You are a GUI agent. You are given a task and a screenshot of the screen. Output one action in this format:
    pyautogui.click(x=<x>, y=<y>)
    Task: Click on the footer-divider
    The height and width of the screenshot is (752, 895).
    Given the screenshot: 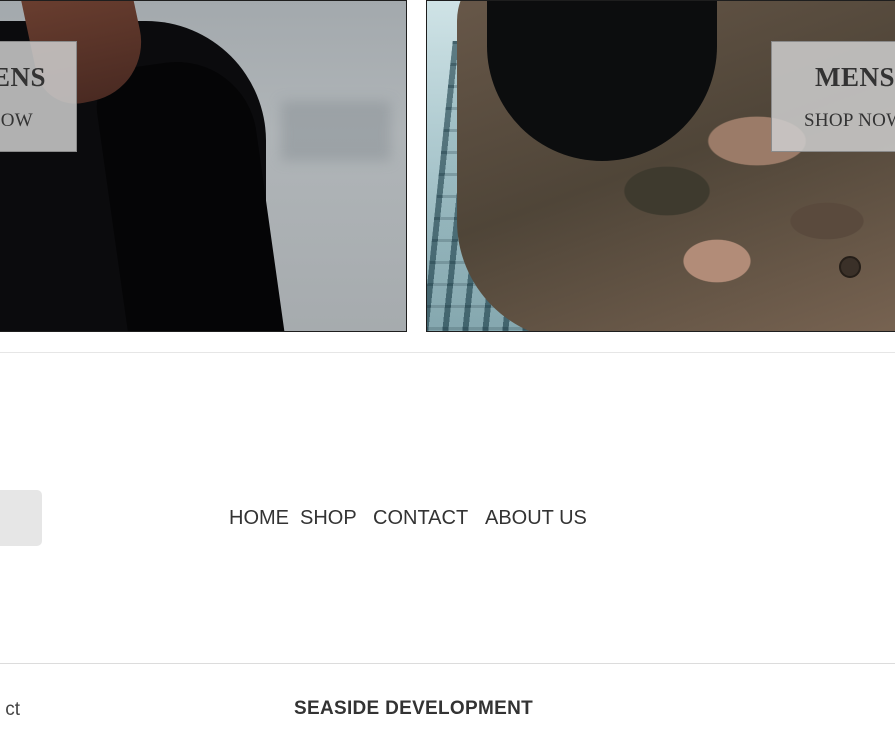 What is the action you would take?
    pyautogui.click(x=447, y=663)
    